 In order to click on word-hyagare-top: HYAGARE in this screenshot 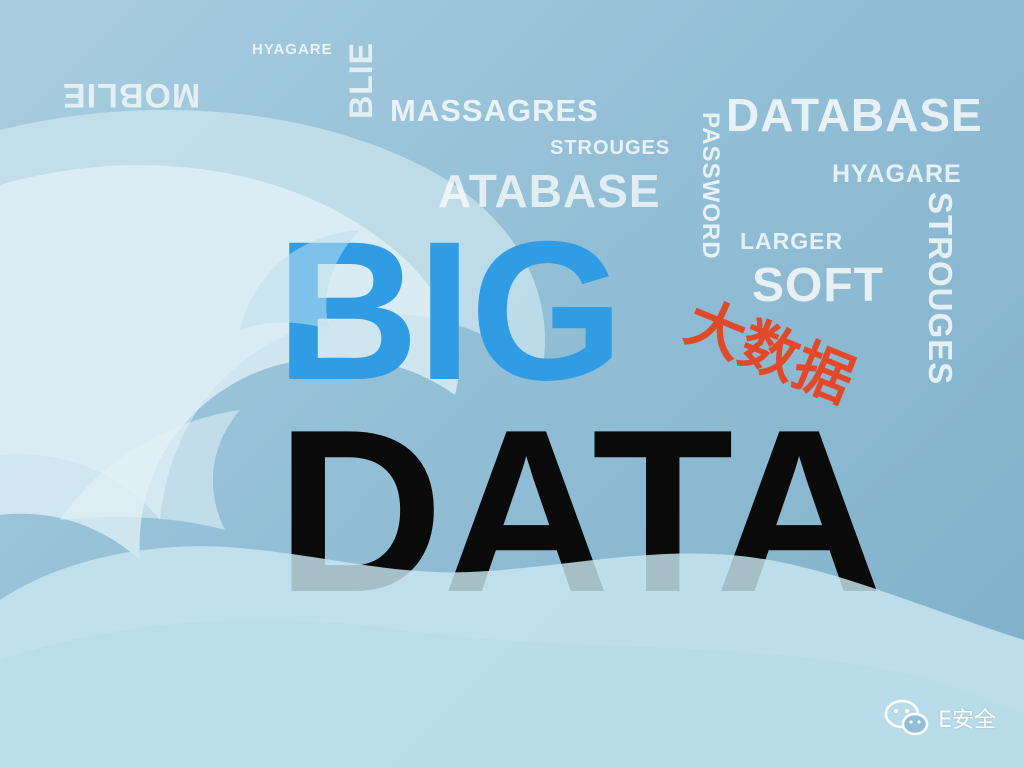, I will do `click(292, 49)`.